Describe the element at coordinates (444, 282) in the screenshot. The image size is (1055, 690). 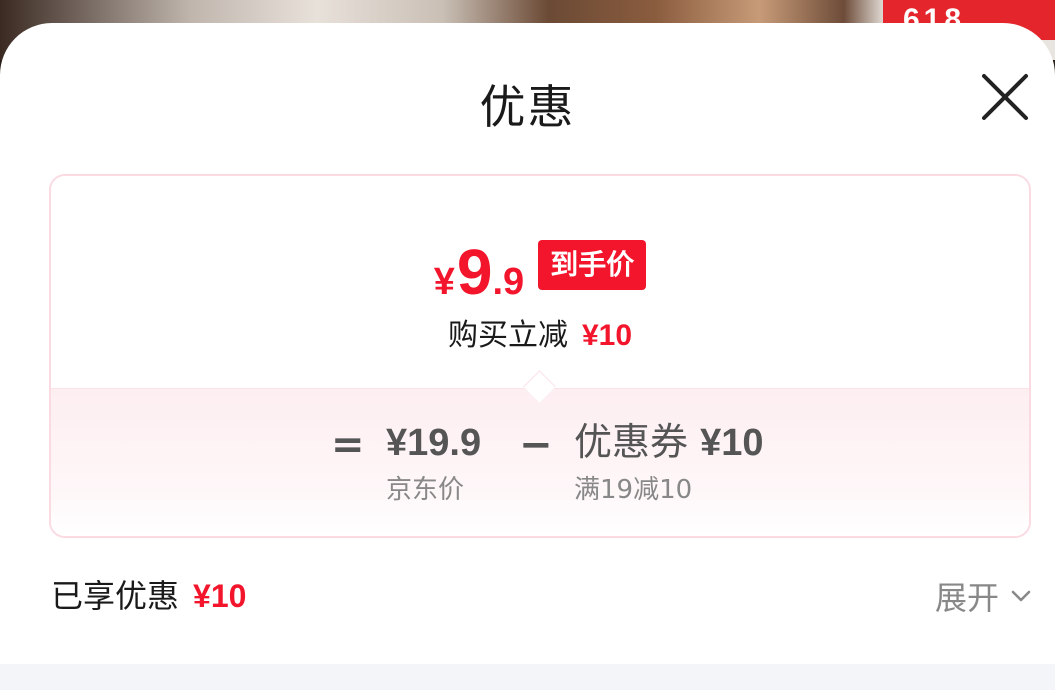
I see `price-symbol: ¥` at that location.